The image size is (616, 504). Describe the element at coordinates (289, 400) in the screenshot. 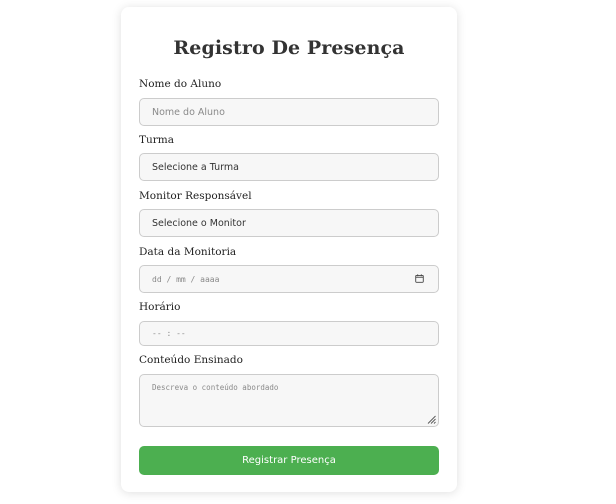

I see `content-textarea: Descreva o conteúdo abordado` at that location.